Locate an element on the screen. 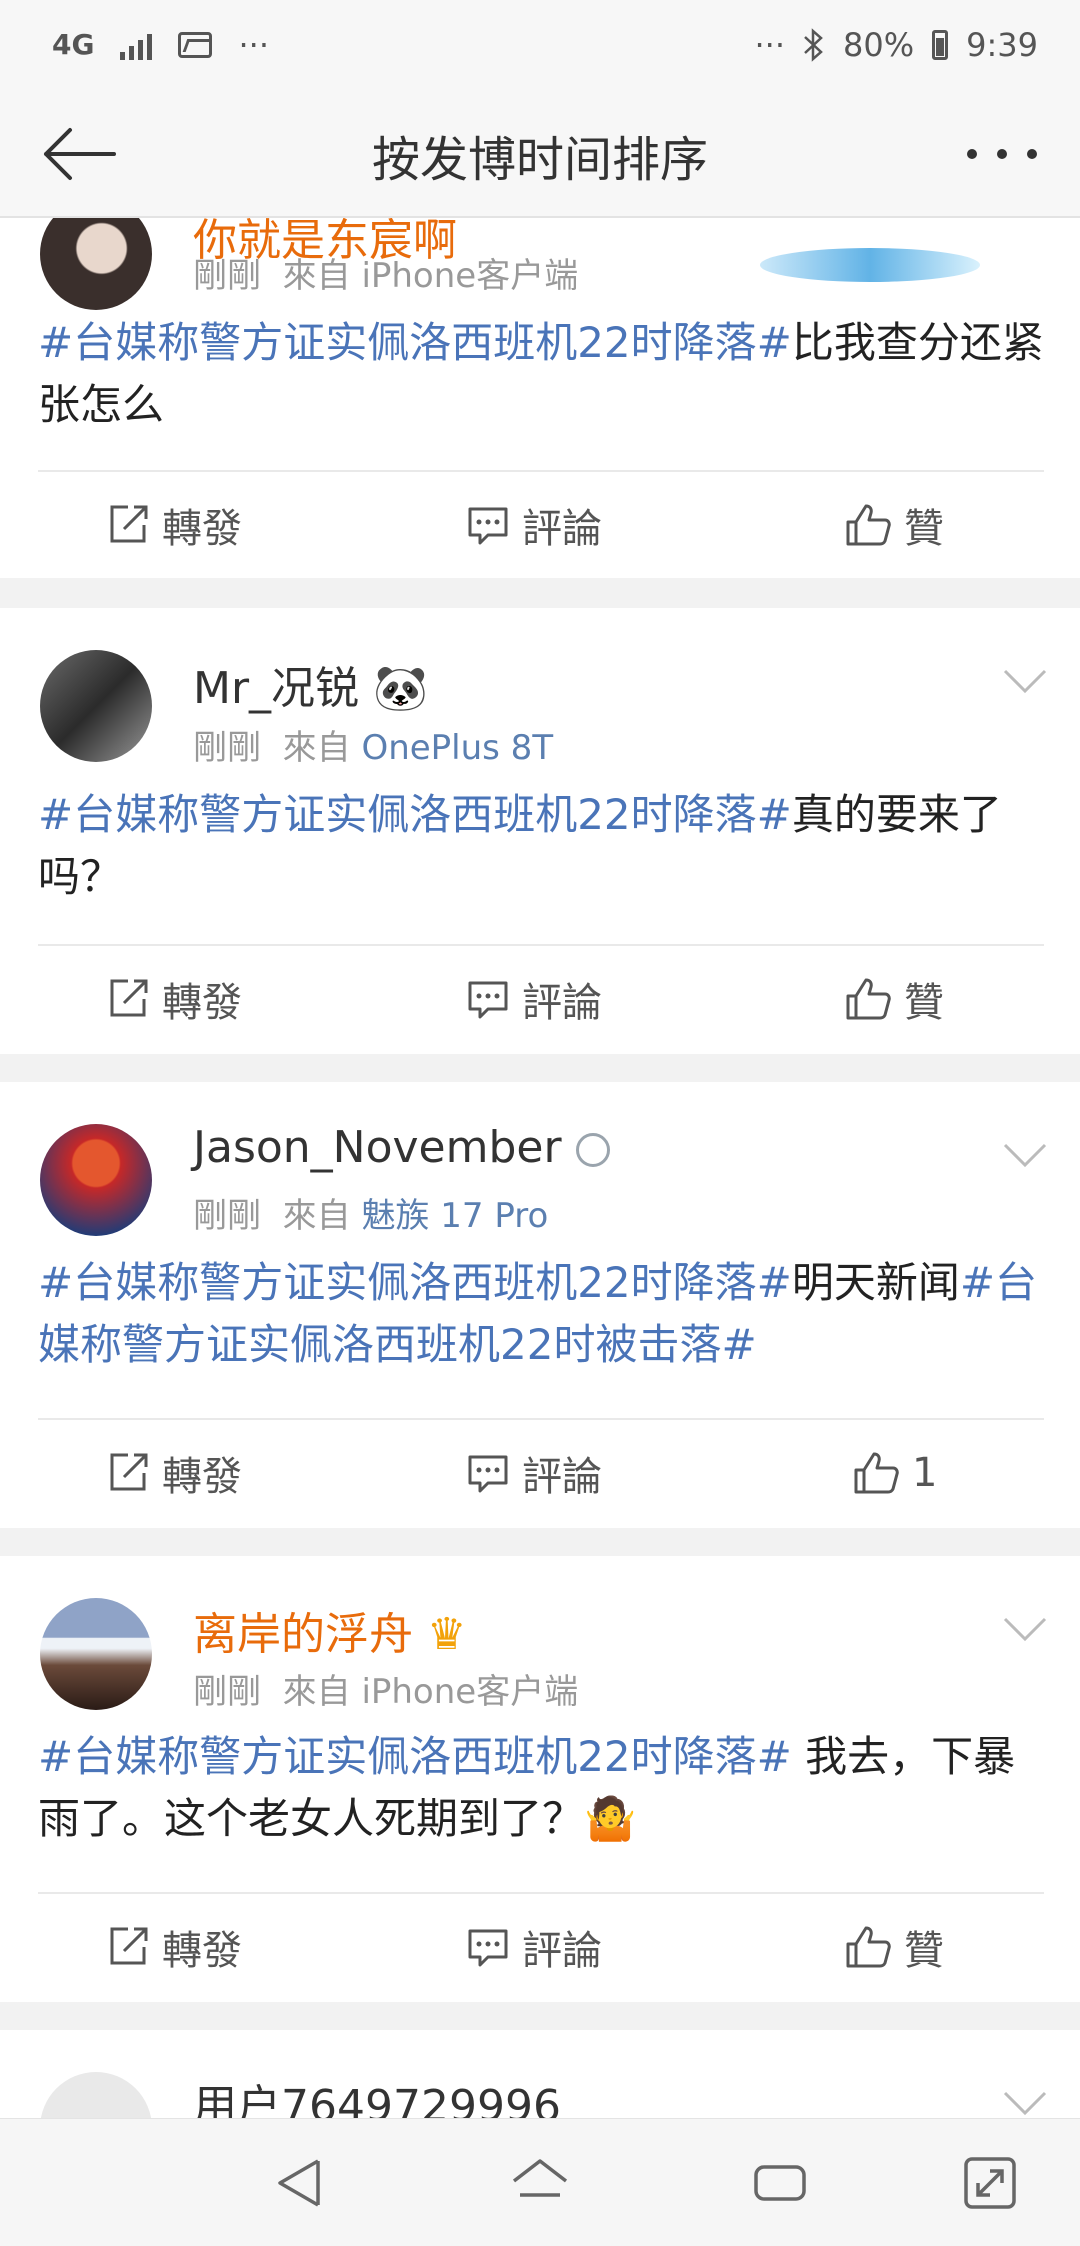  bluetooth-icon is located at coordinates (813, 45).